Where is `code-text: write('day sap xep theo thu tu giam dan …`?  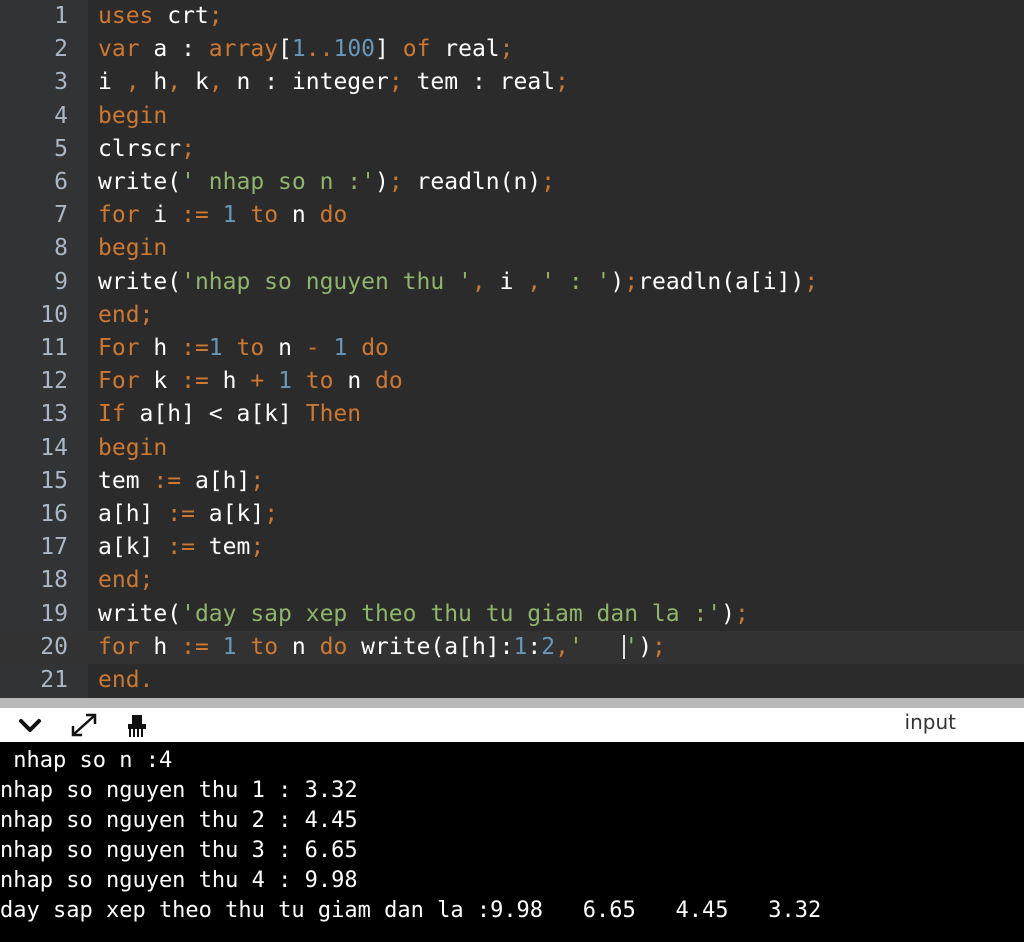 code-text: write('day sap xep theo thu tu giam dan … is located at coordinates (423, 614).